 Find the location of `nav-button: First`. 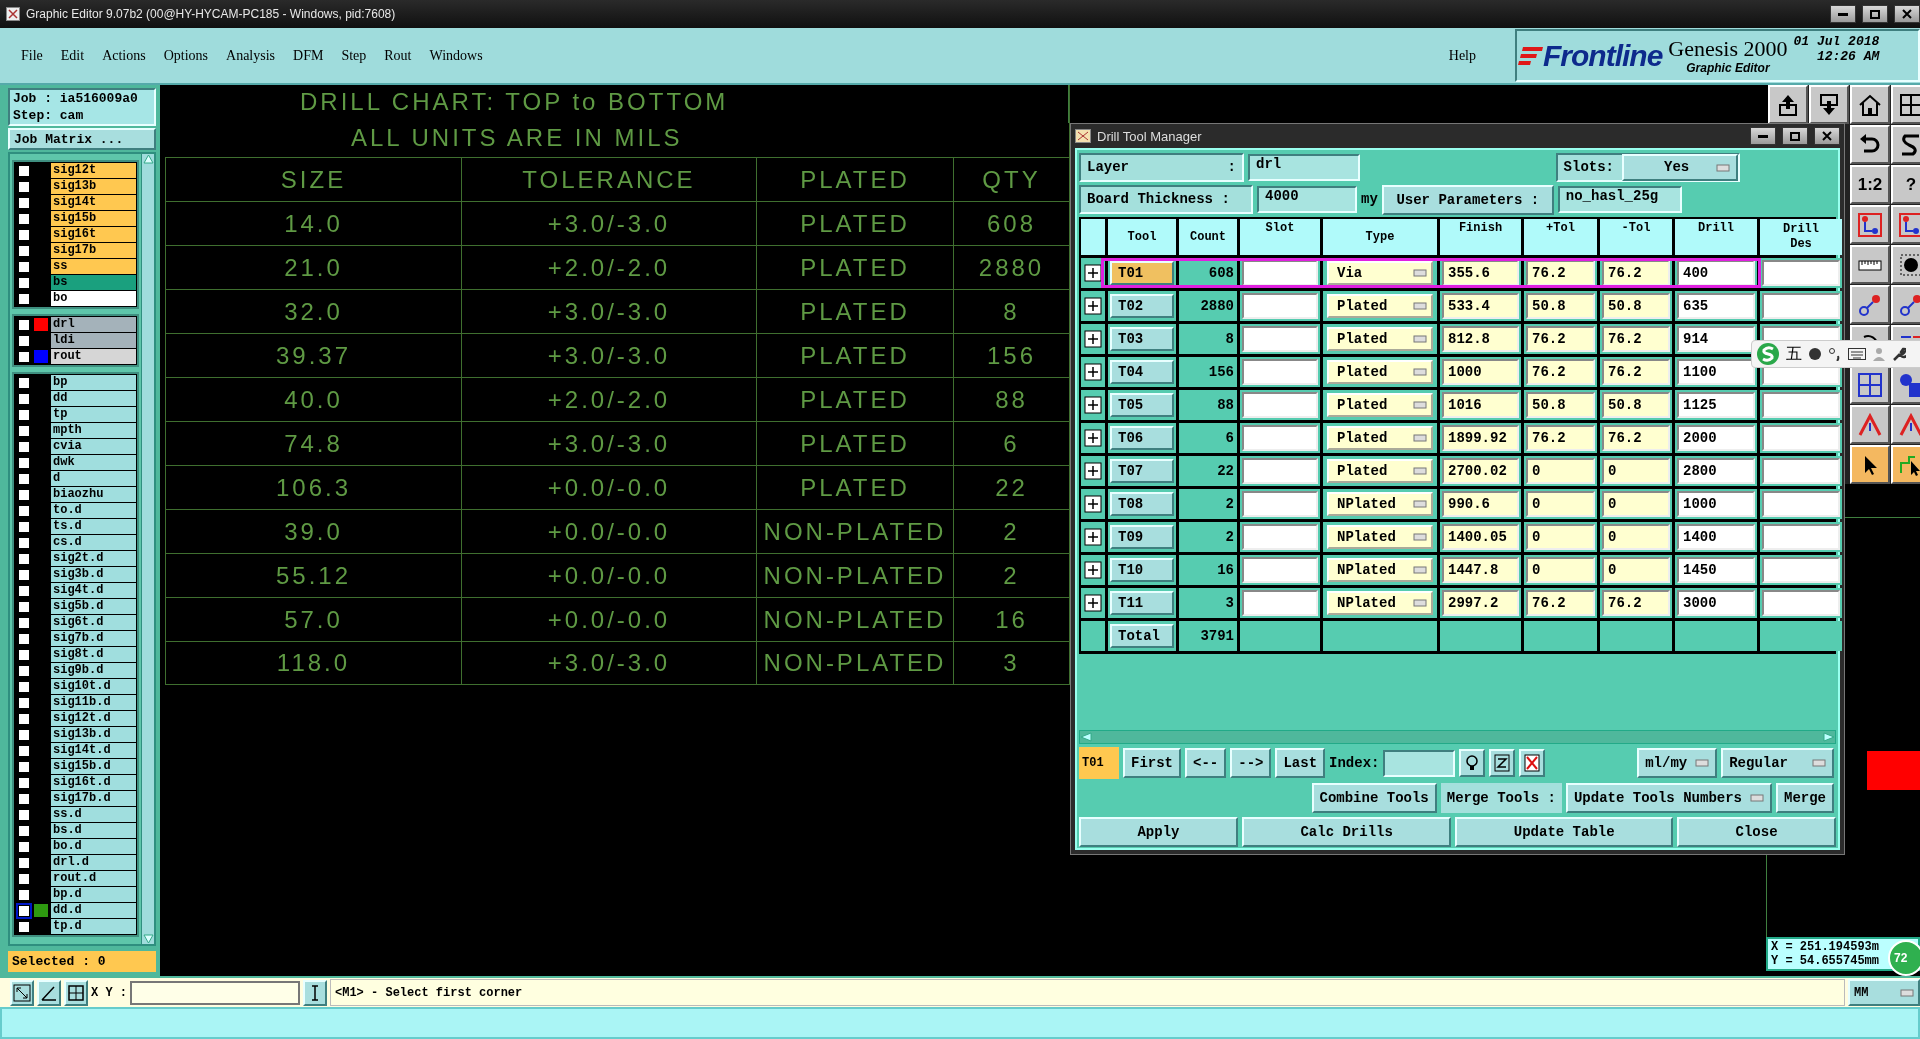

nav-button: First is located at coordinates (1152, 763).